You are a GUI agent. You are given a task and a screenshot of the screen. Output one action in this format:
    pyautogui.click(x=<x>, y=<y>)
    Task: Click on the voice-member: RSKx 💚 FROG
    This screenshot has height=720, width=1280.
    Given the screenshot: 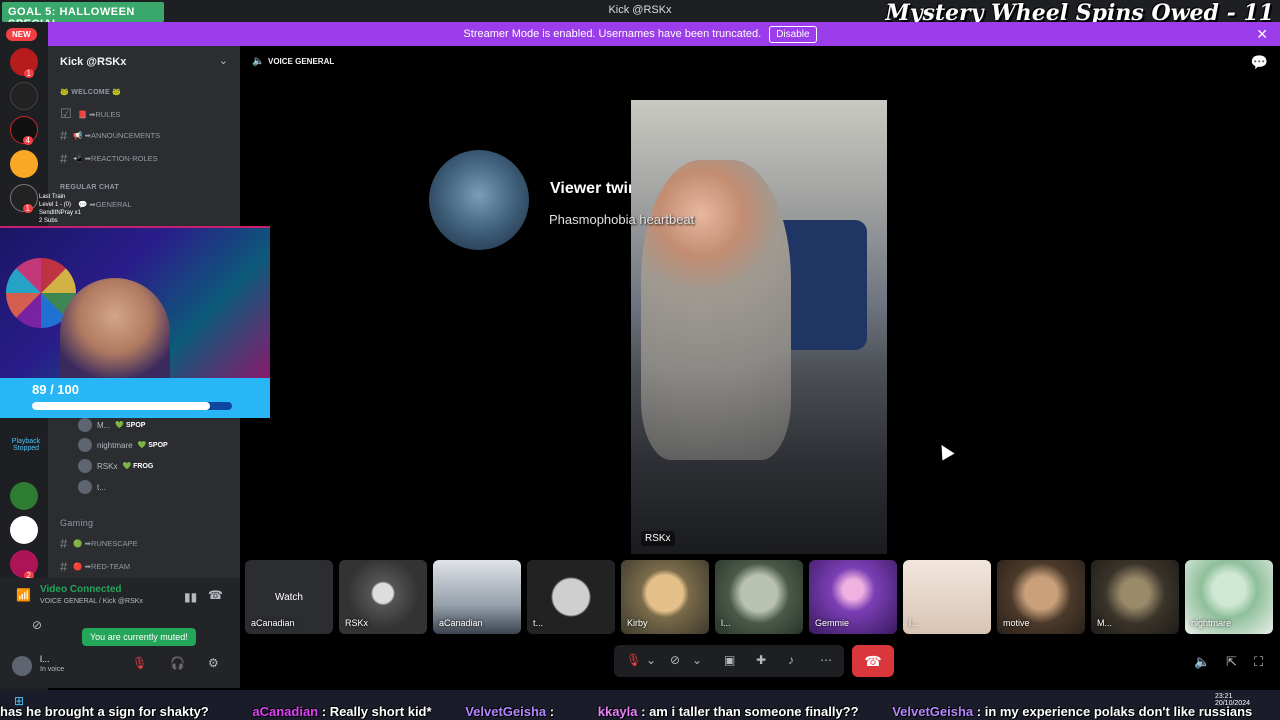 What is the action you would take?
    pyautogui.click(x=115, y=466)
    